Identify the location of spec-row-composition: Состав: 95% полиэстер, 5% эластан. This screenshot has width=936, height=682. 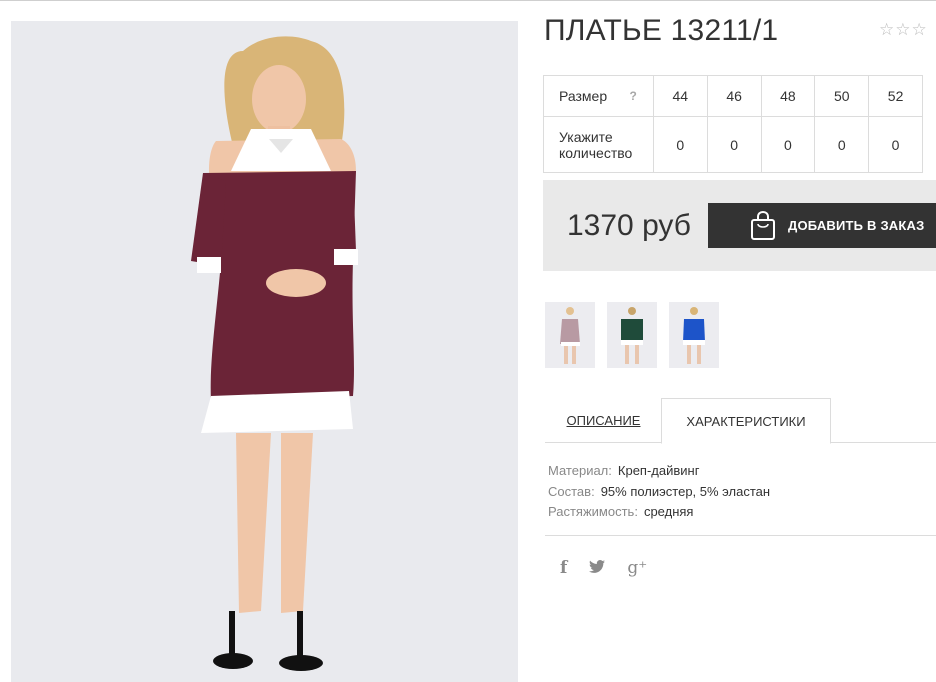
(659, 492).